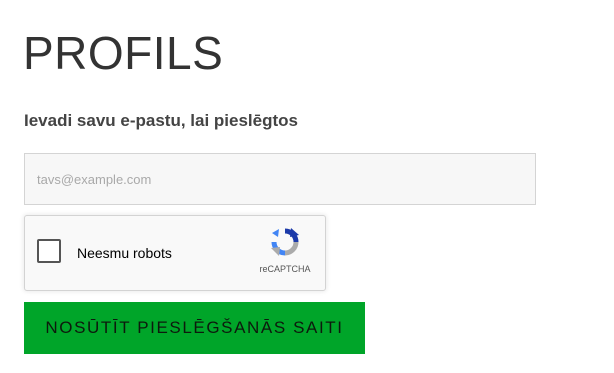 Image resolution: width=614 pixels, height=373 pixels. I want to click on send-login-link-button: NOSŪTĪT PIESLĒGŠANĀS SAITI, so click(194, 328).